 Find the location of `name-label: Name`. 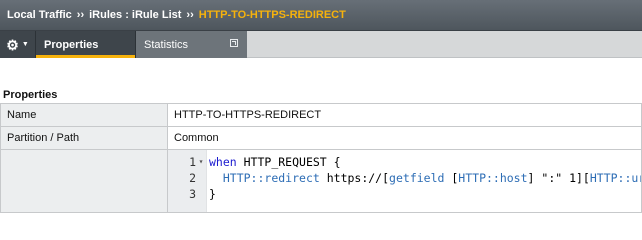

name-label: Name is located at coordinates (84, 115).